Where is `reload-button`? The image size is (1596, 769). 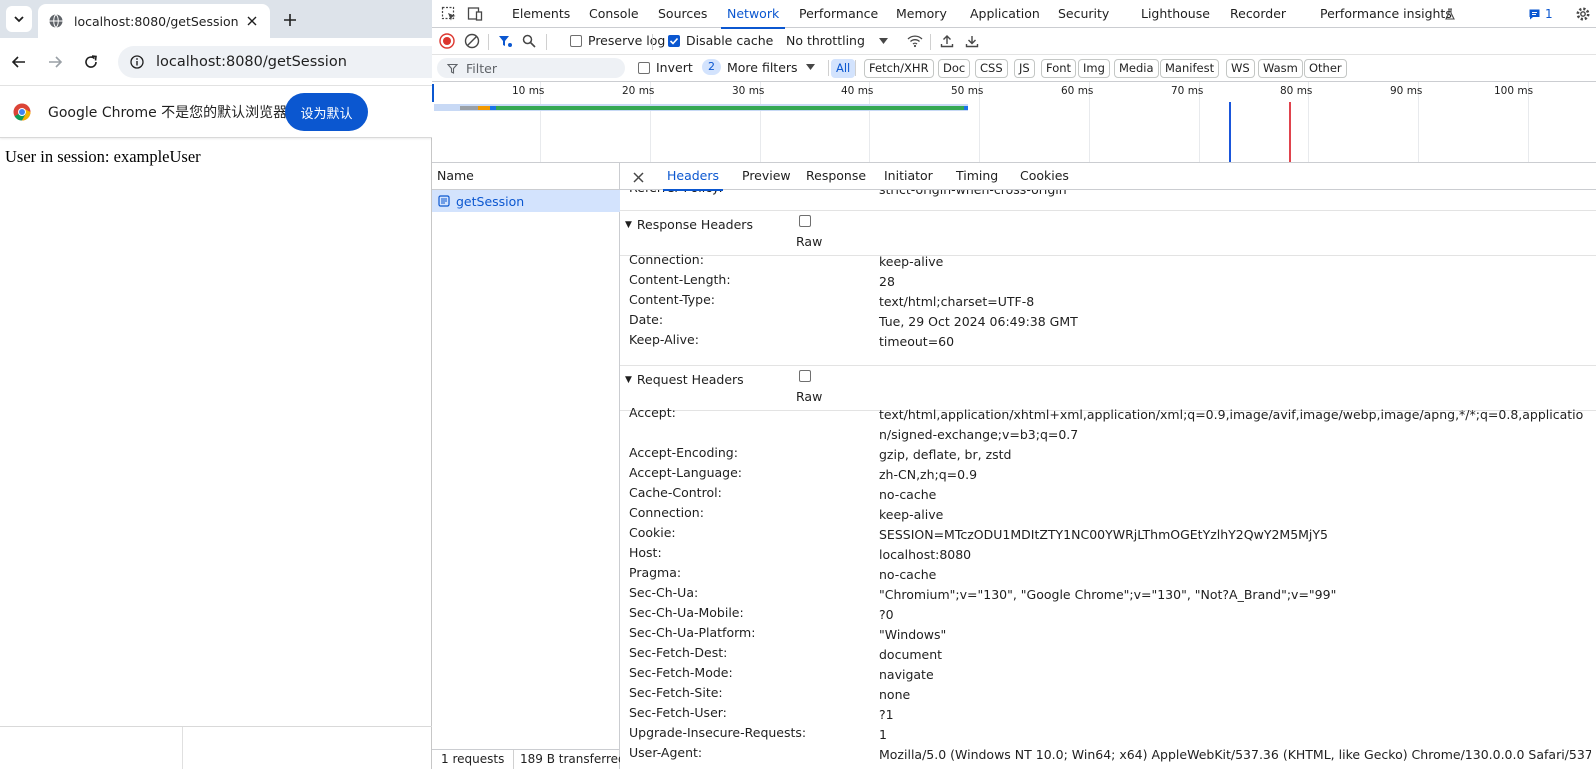 reload-button is located at coordinates (91, 62).